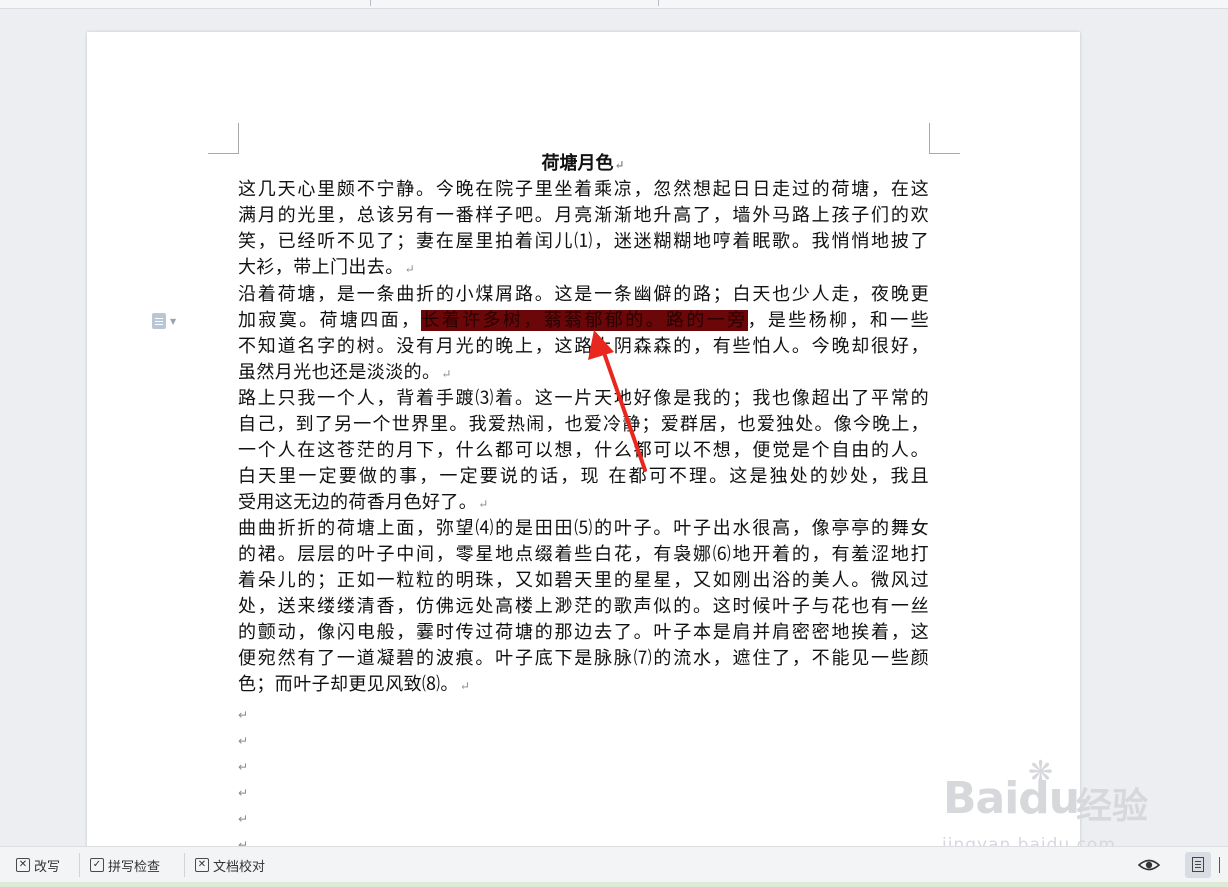  I want to click on proofread-icon: ✕, so click(202, 865).